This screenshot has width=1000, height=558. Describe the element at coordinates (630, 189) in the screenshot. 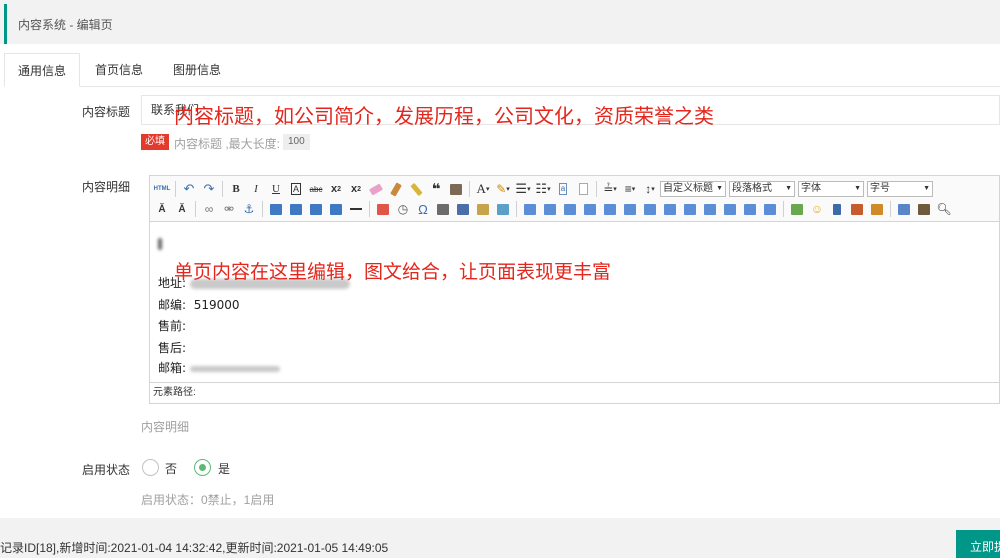

I see `row-spacing-bottom-icon: ≡ ▾` at that location.